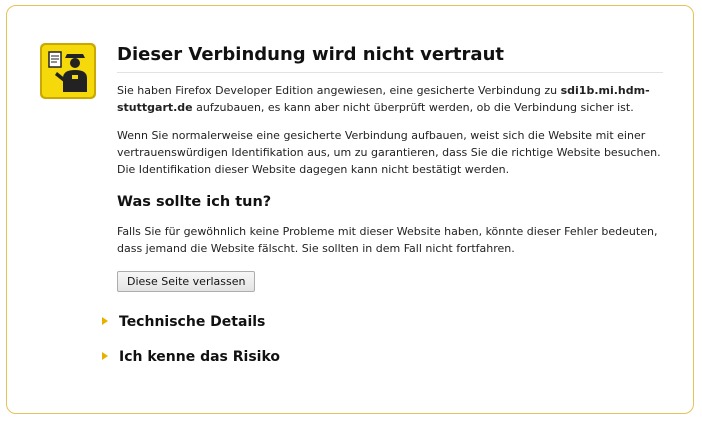 This screenshot has height=421, width=702. What do you see at coordinates (200, 357) in the screenshot?
I see `understand-risks-label: Ich kenne das Risiko` at bounding box center [200, 357].